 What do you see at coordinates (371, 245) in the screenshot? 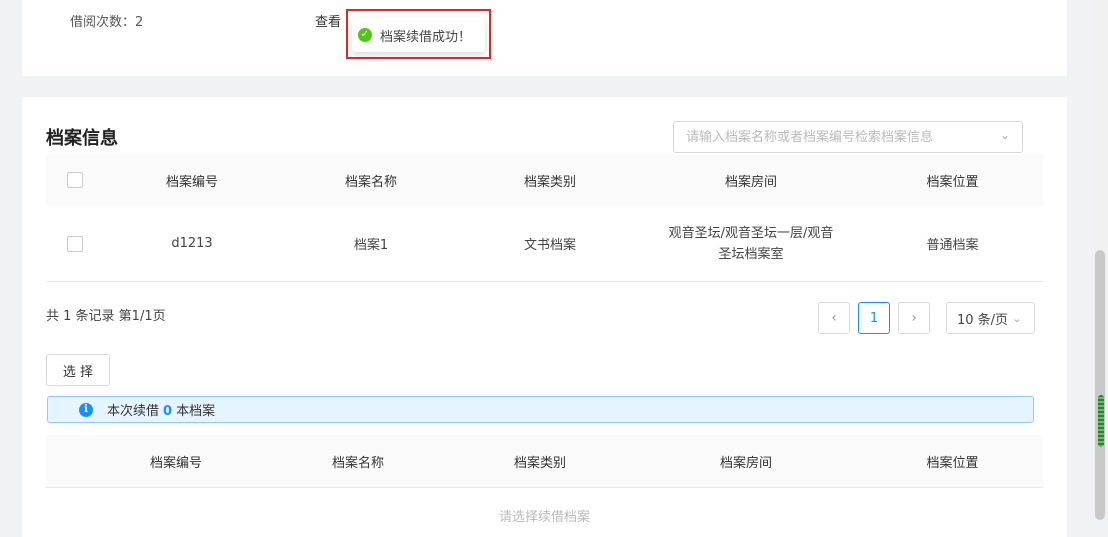
I see `archive-name: 档案1` at bounding box center [371, 245].